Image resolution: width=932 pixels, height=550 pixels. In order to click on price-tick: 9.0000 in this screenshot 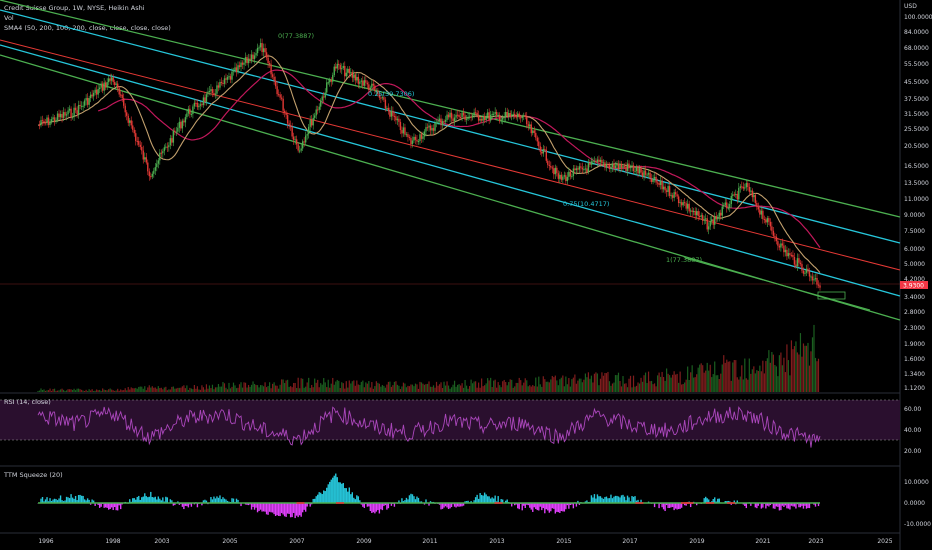, I will do `click(914, 215)`.